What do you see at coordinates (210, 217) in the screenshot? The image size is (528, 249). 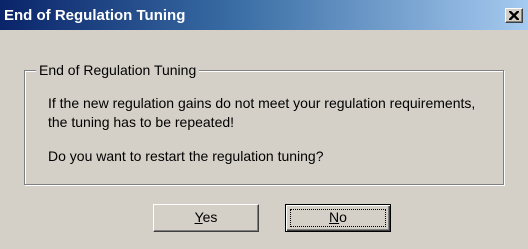 I see `yes-label-rest: es` at bounding box center [210, 217].